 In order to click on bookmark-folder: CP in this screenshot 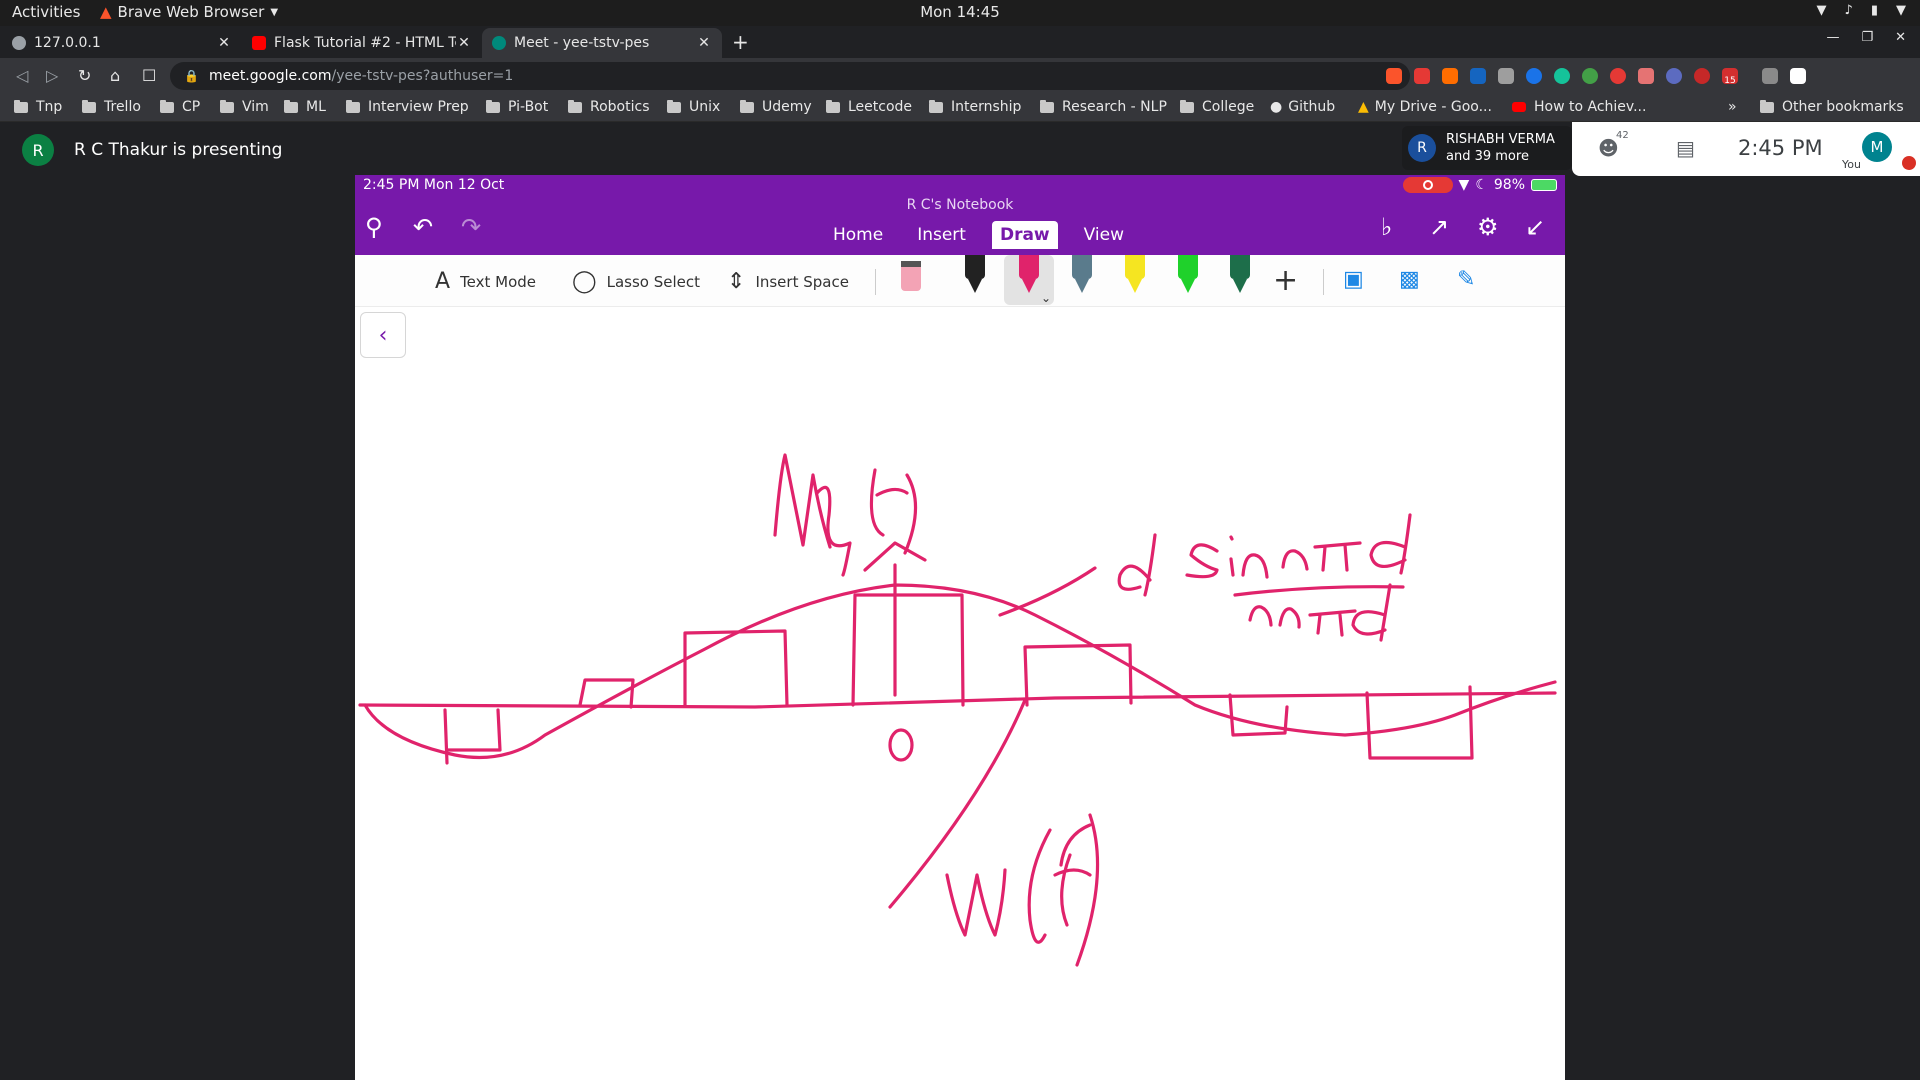, I will do `click(180, 107)`.